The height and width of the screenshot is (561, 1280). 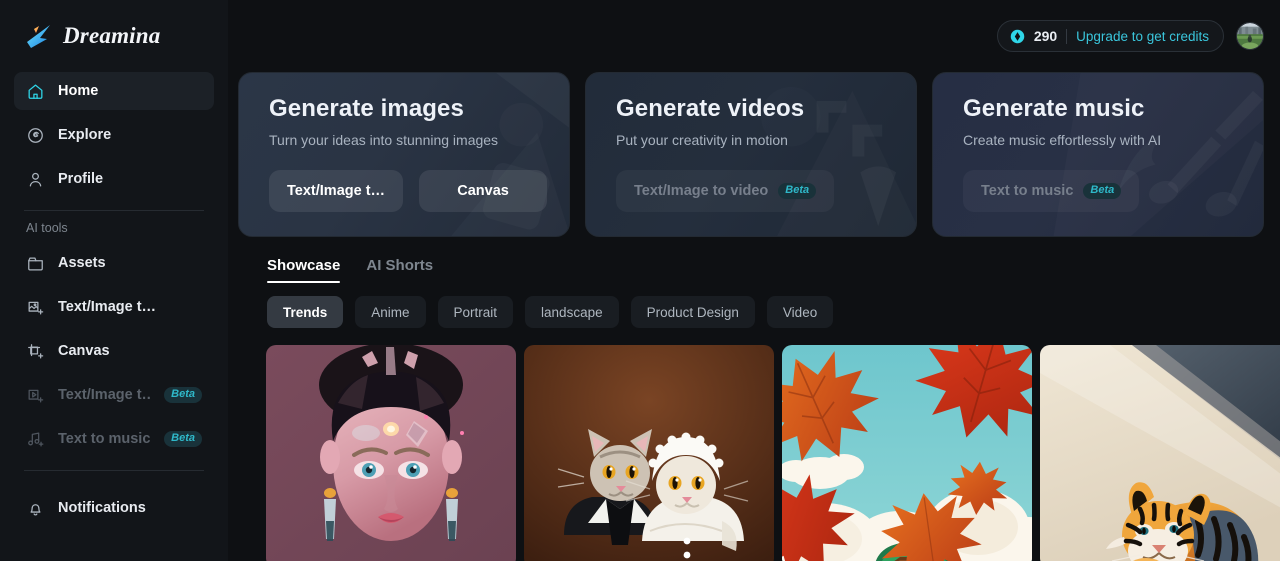 I want to click on bell-icon, so click(x=35, y=508).